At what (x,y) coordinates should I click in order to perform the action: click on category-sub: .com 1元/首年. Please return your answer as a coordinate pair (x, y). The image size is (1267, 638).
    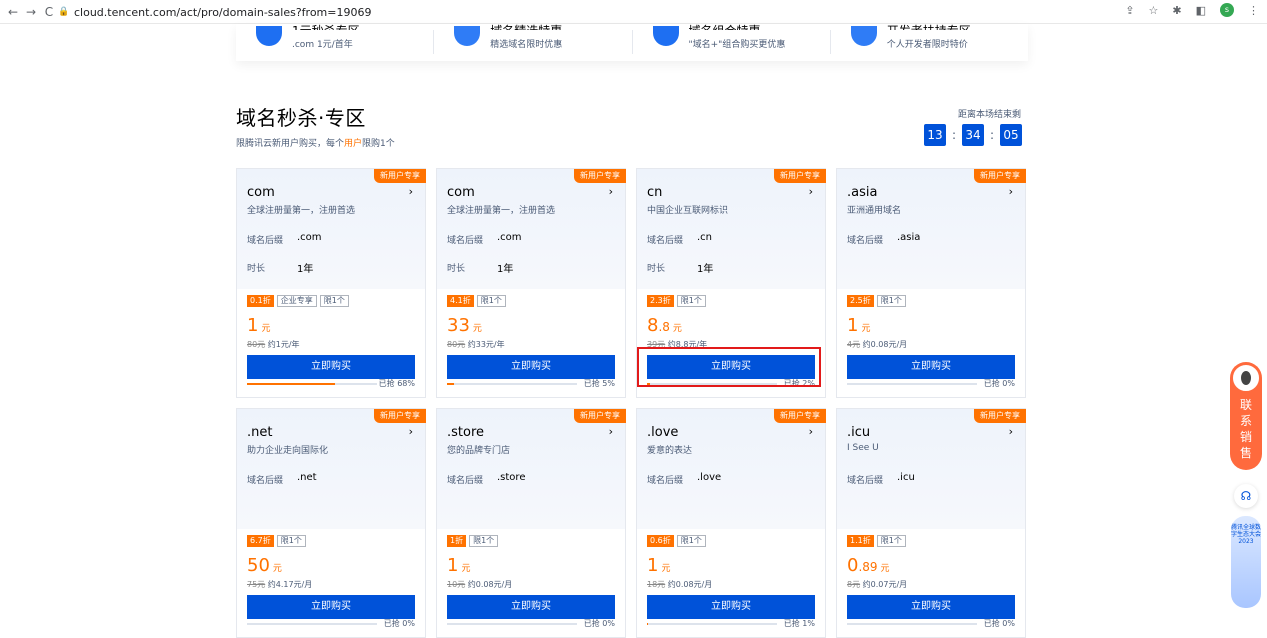
    Looking at the image, I should click on (322, 45).